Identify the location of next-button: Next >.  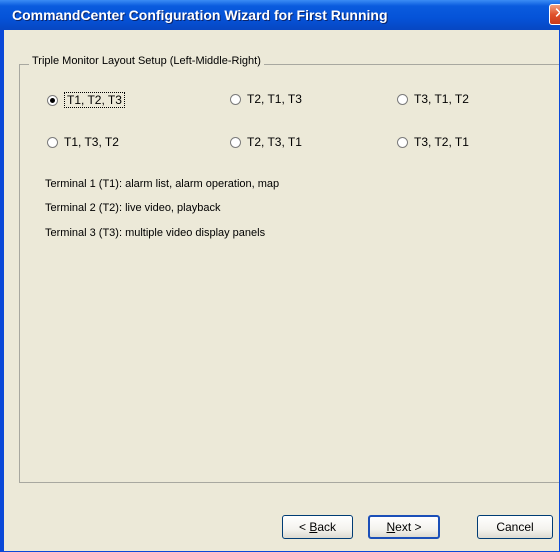
(404, 527).